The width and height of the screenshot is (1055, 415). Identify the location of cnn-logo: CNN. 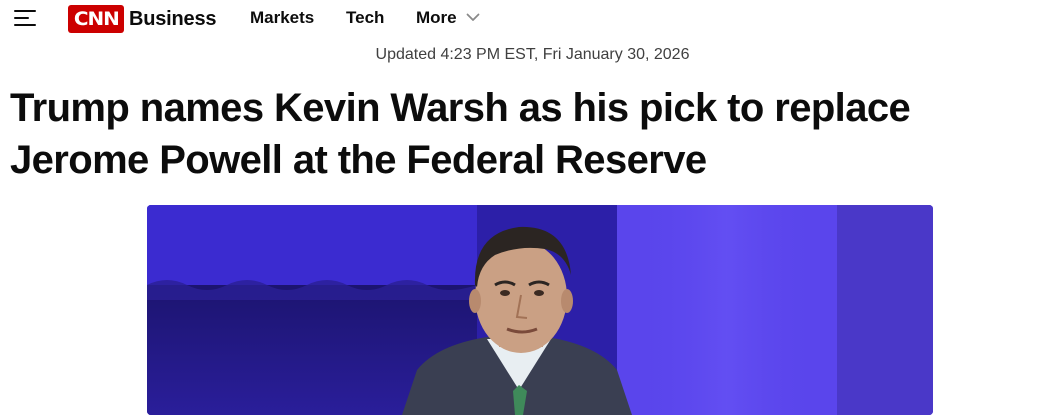
(96, 19).